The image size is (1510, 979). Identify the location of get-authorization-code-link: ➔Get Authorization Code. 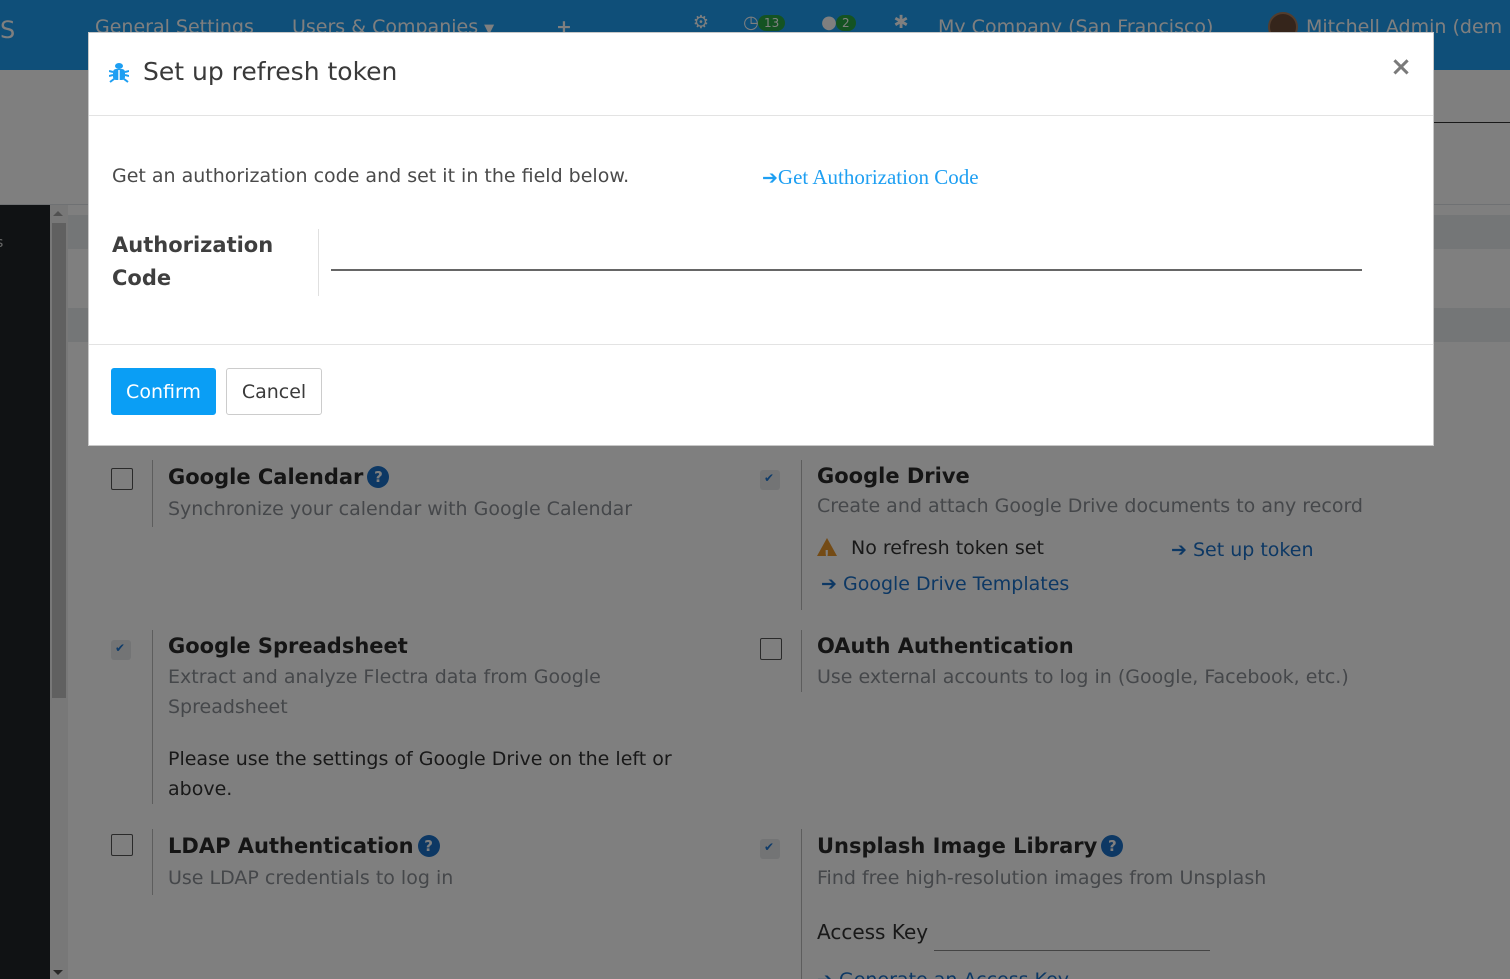
(870, 177).